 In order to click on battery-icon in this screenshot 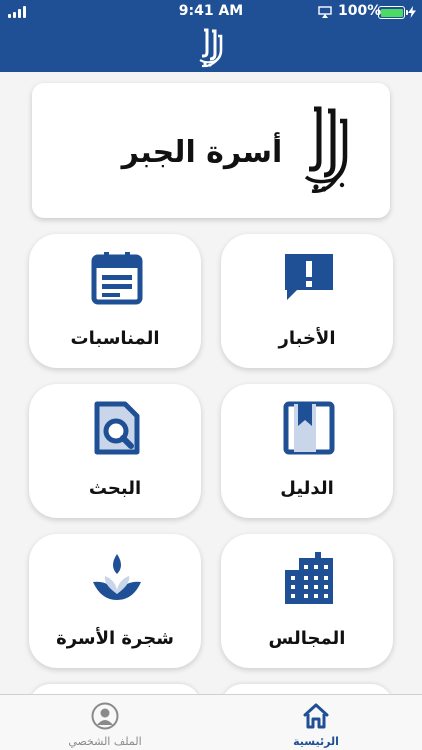, I will do `click(393, 12)`.